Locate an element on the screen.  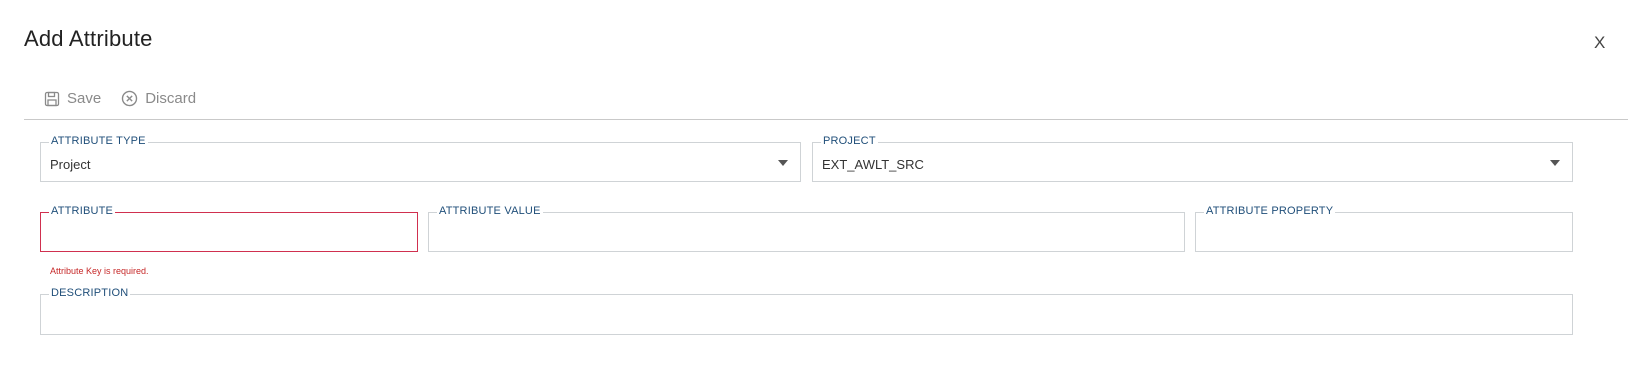
dialog-title: Add Attribute is located at coordinates (88, 38).